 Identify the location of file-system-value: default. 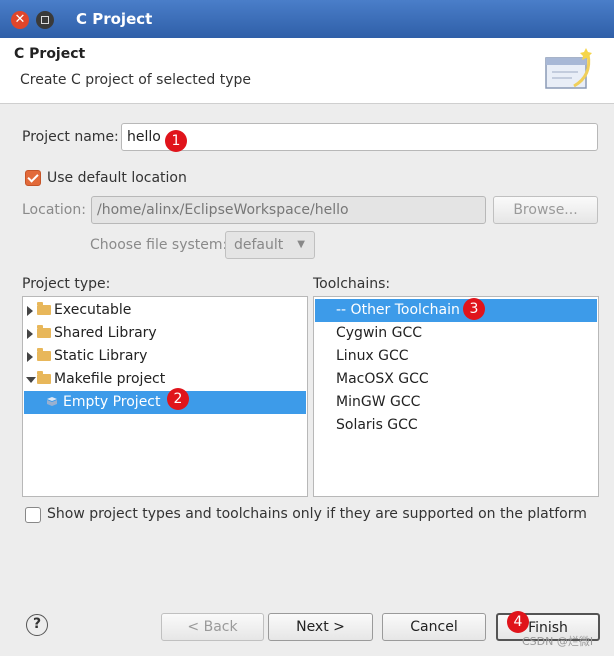
(259, 245).